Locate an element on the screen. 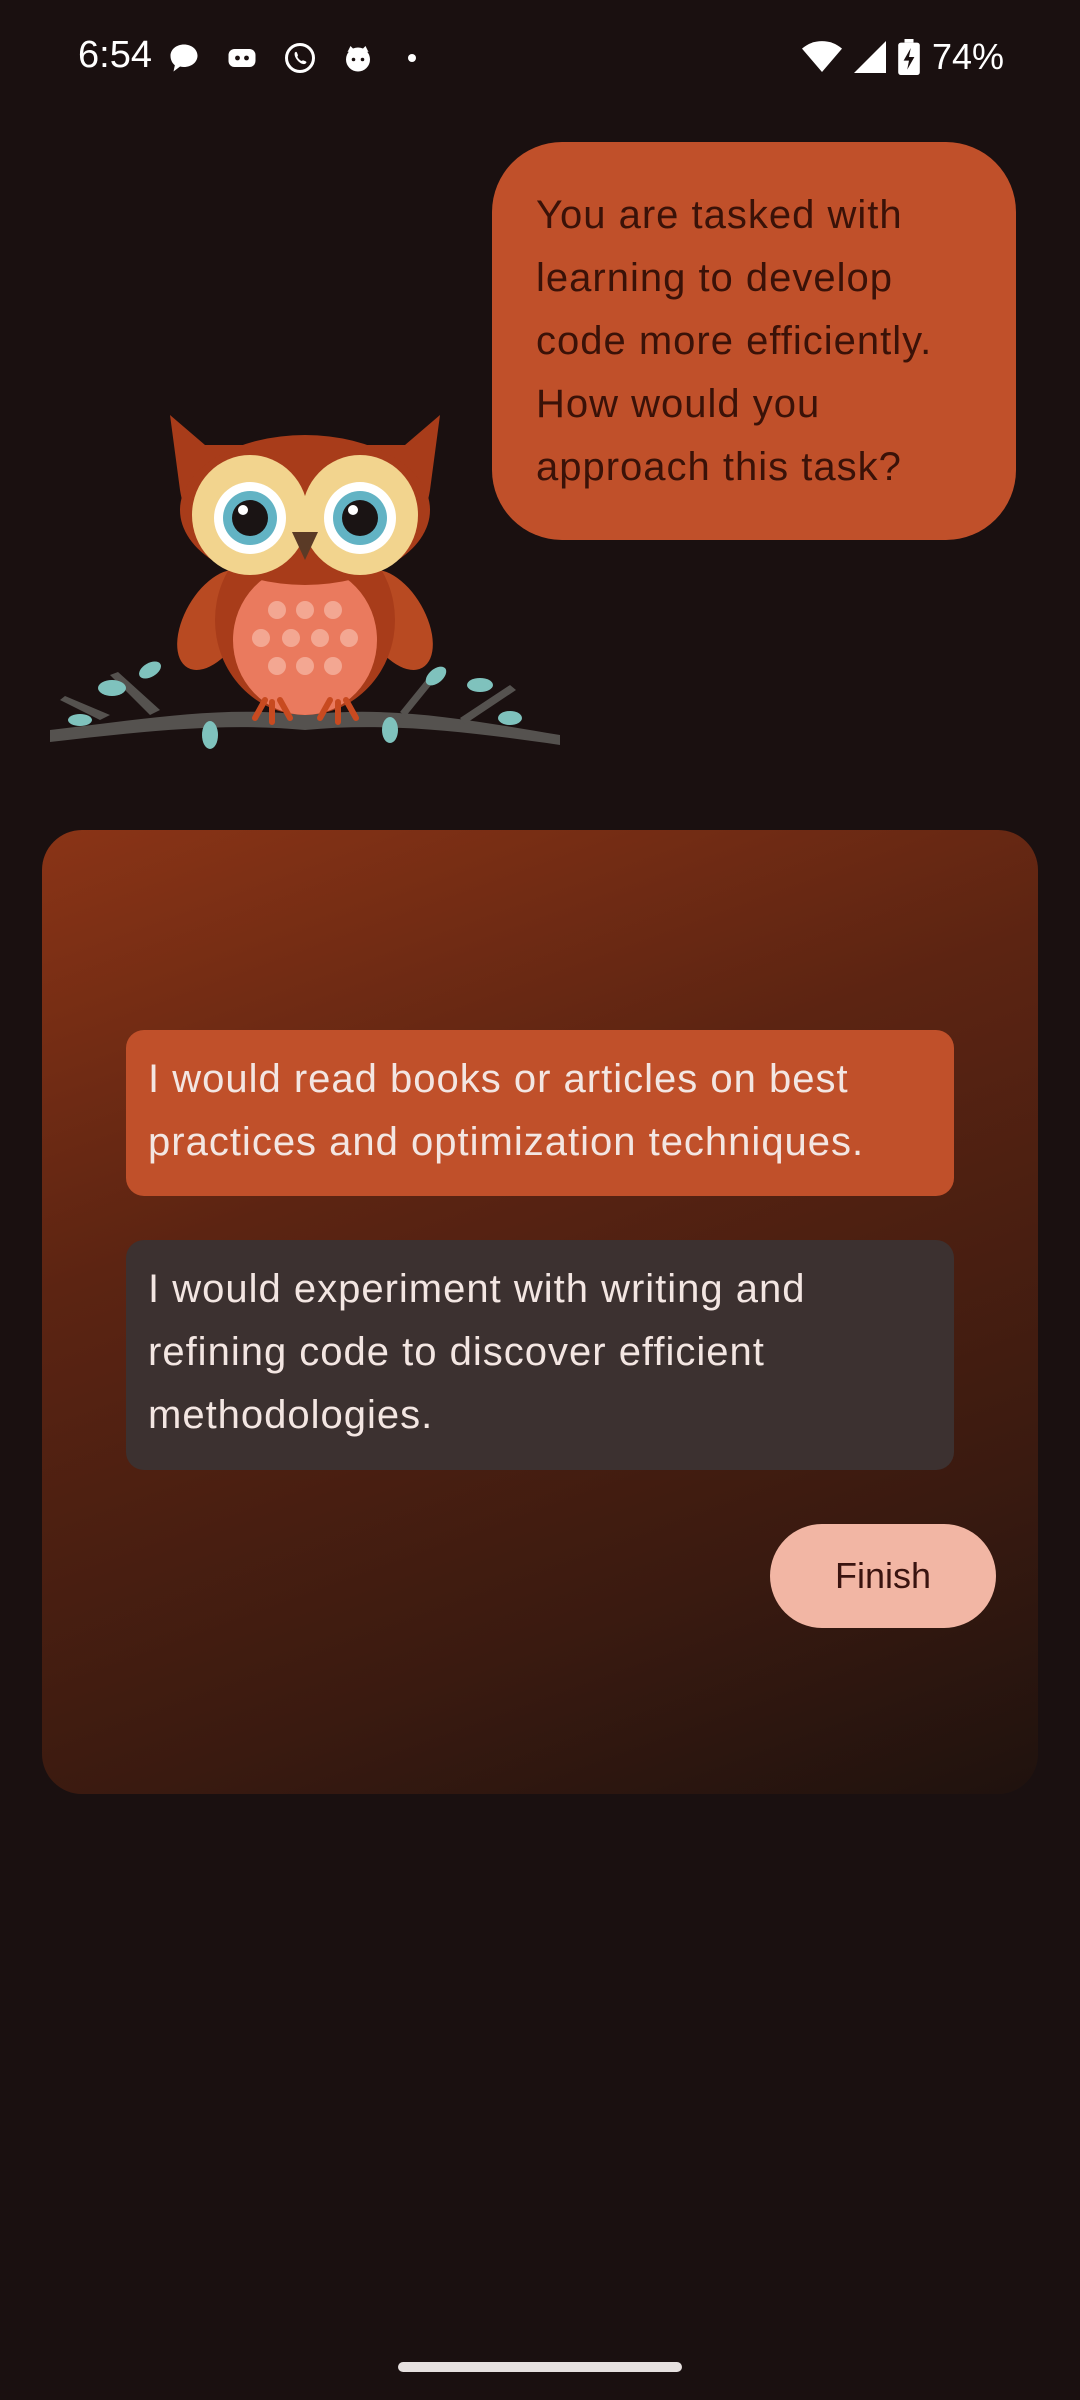  signal-icon is located at coordinates (869, 57).